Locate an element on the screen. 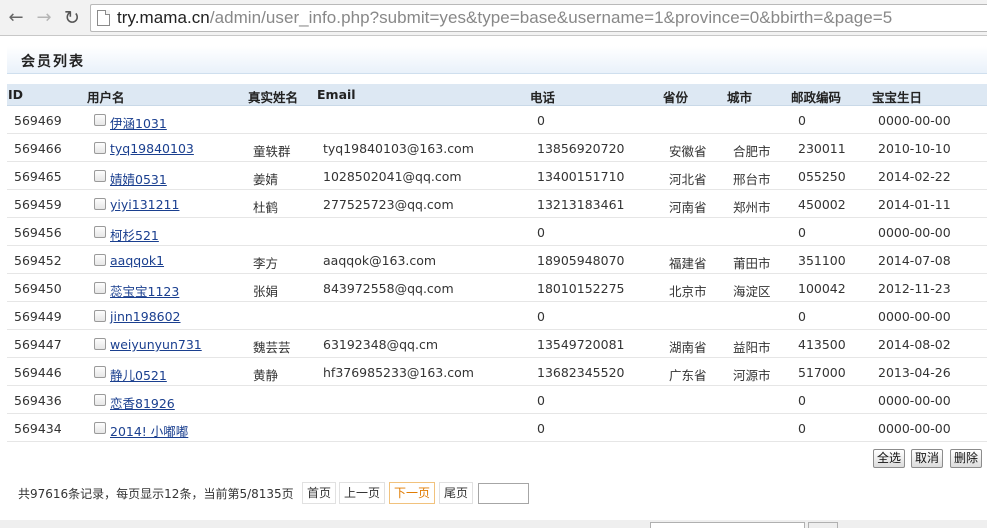 The image size is (987, 528). table-row: 569436 恋香81926 0 0 0000-00-00 is located at coordinates (497, 400).